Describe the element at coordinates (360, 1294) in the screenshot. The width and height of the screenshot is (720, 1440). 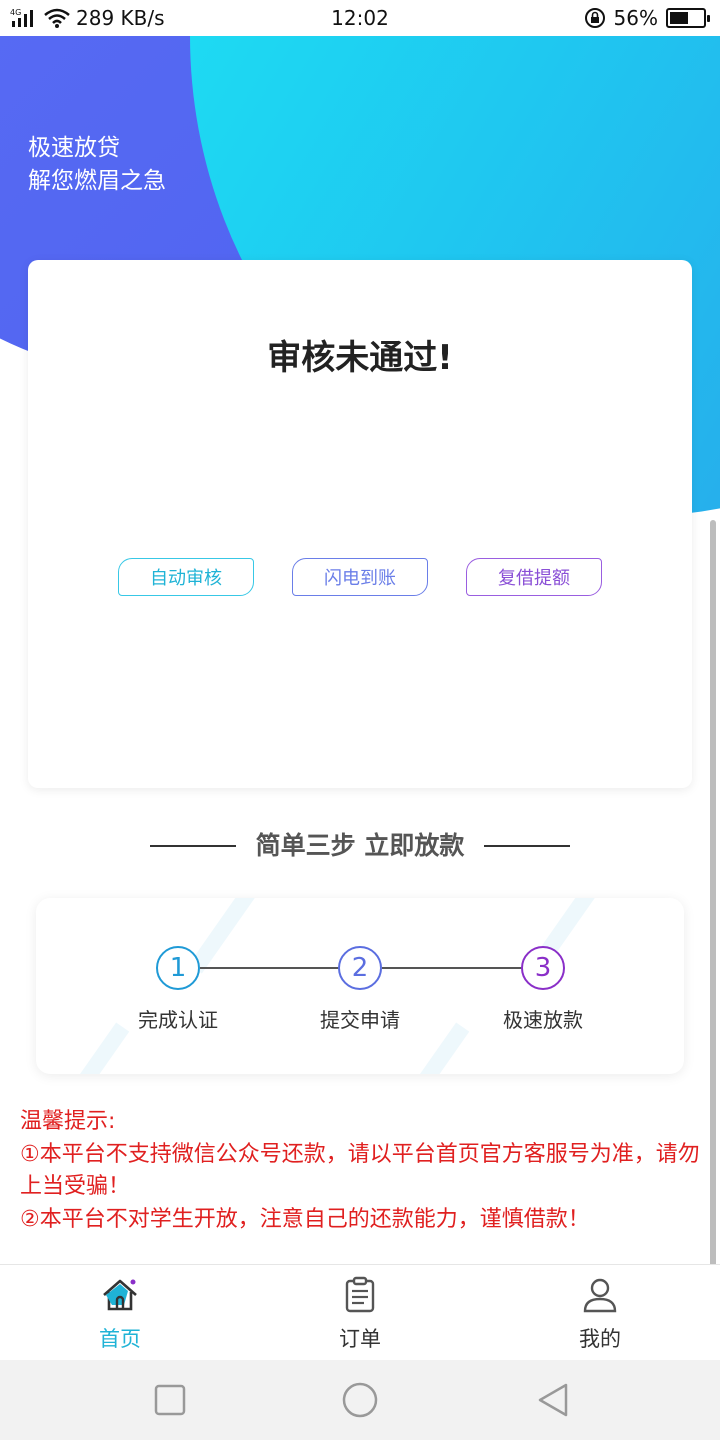
I see `order-icon` at that location.